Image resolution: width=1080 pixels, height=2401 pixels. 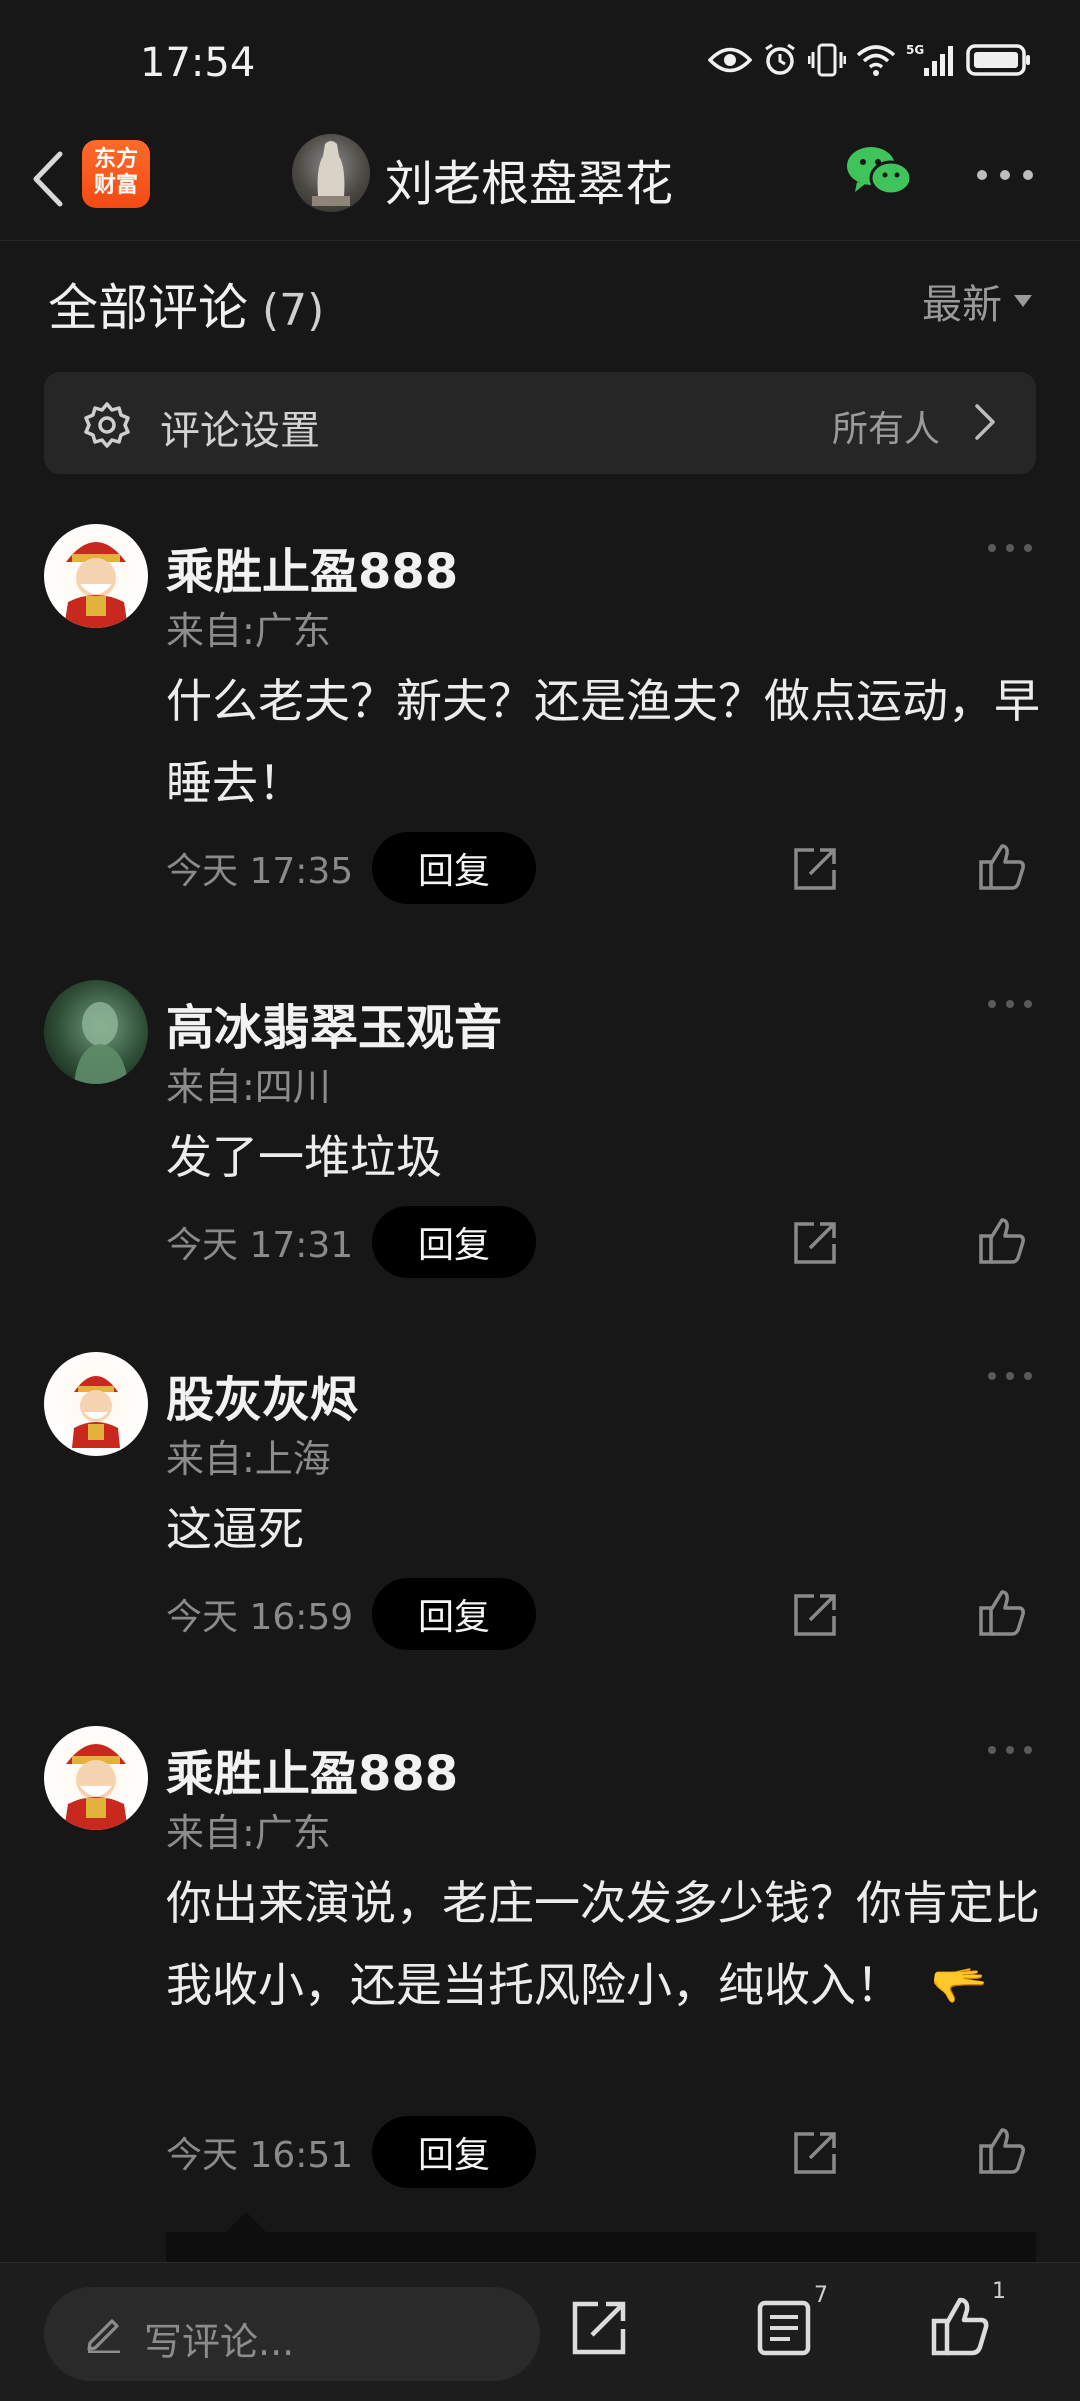 What do you see at coordinates (876, 60) in the screenshot?
I see `wifi-icon` at bounding box center [876, 60].